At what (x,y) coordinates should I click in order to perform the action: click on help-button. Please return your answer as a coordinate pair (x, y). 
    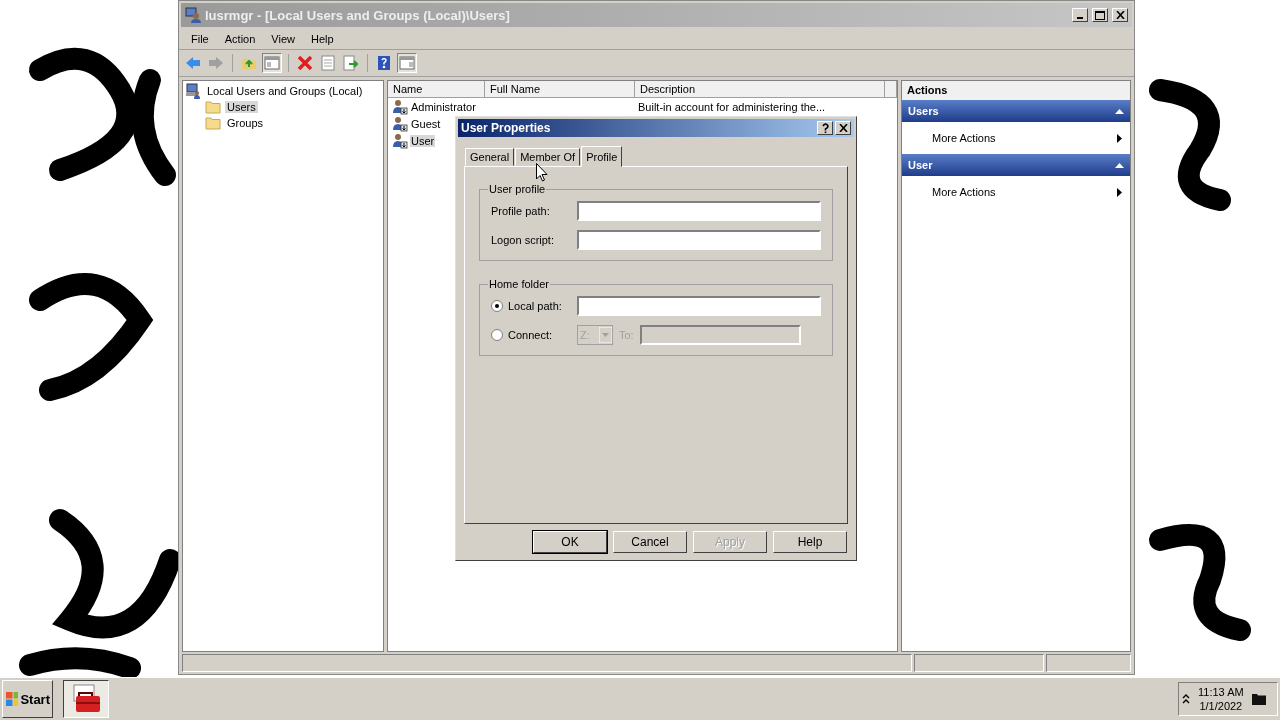
    Looking at the image, I should click on (825, 128).